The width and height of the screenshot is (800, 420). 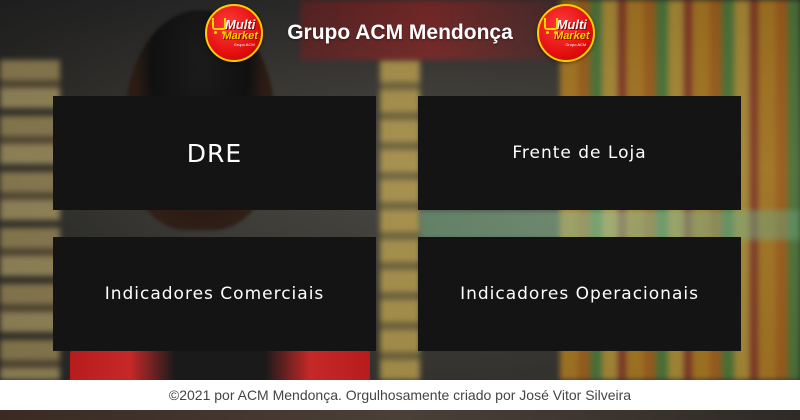 I want to click on frente-de-loja-tile-button: Frente de Loja, so click(x=579, y=153).